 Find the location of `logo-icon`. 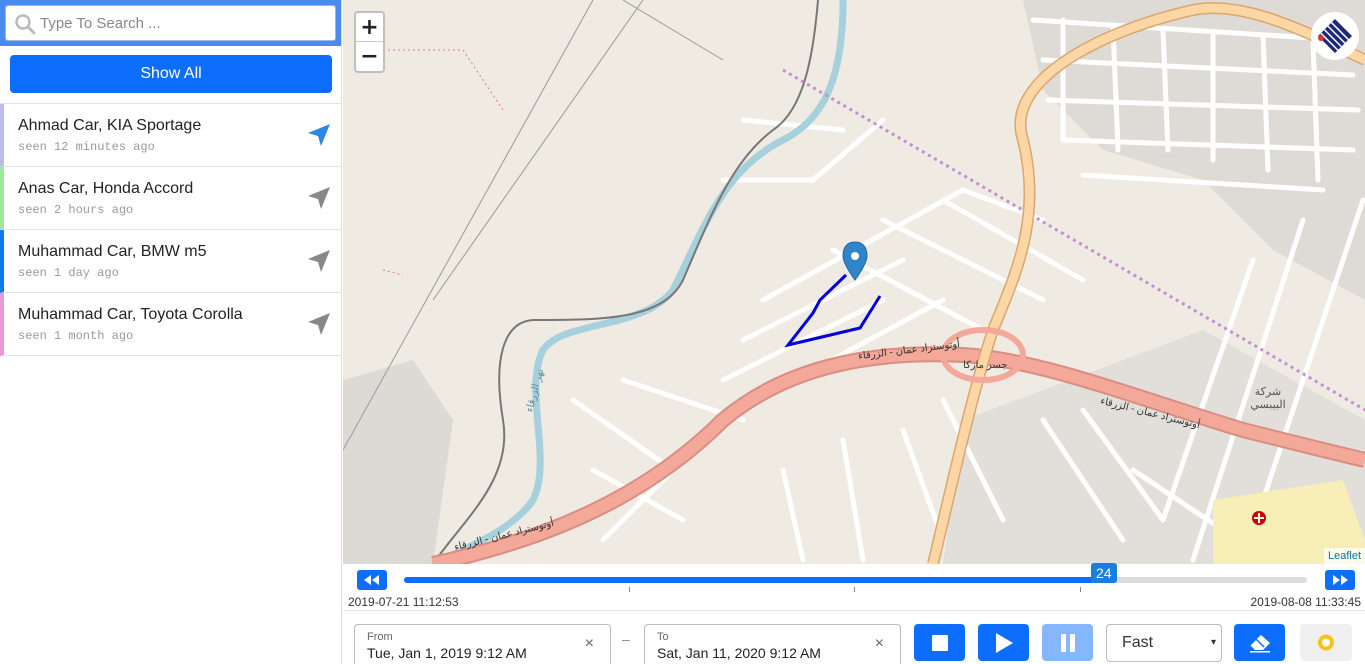

logo-icon is located at coordinates (1335, 36).